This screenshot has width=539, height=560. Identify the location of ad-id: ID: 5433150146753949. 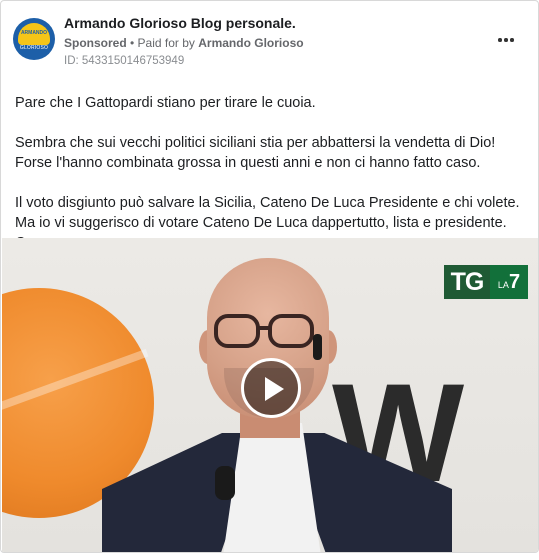
(124, 61).